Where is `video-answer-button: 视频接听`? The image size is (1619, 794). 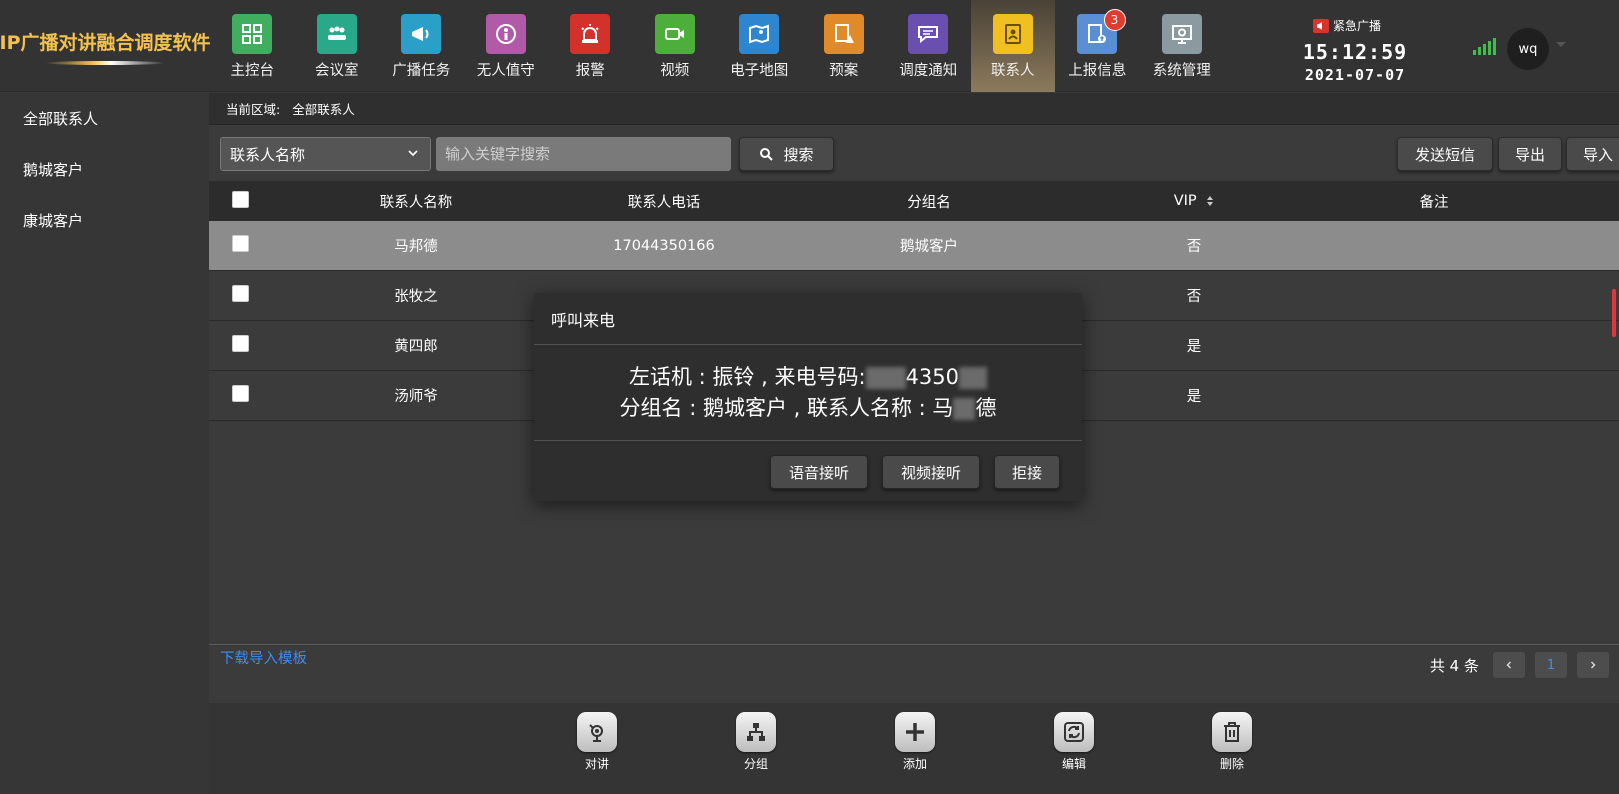 video-answer-button: 视频接听 is located at coordinates (931, 472).